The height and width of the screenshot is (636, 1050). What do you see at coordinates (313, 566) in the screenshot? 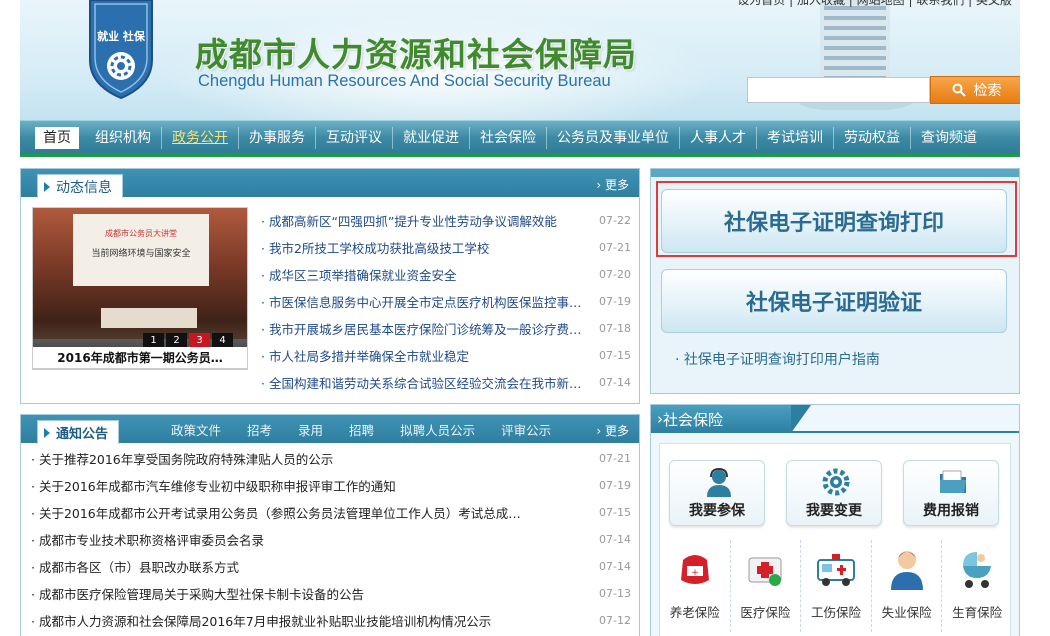
I see `notice-link: · 成都市各区（市）县职改办联系方式` at bounding box center [313, 566].